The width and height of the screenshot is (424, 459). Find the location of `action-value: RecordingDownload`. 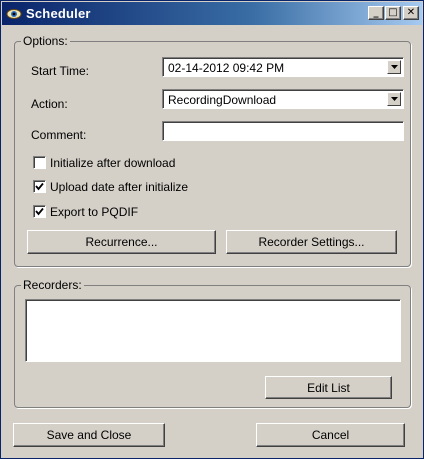

action-value: RecordingDownload is located at coordinates (222, 100).